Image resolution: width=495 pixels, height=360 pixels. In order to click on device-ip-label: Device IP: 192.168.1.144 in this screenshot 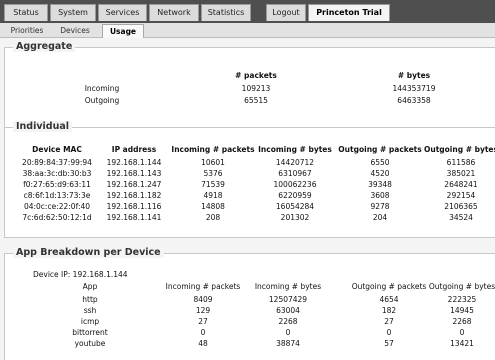, I will do `click(80, 274)`.